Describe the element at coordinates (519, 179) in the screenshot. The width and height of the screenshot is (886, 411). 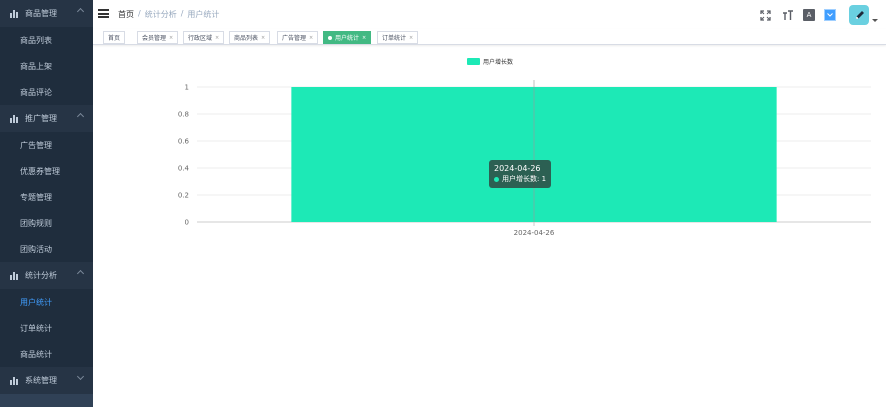
I see `tooltip-series-name: 用户增长数` at that location.